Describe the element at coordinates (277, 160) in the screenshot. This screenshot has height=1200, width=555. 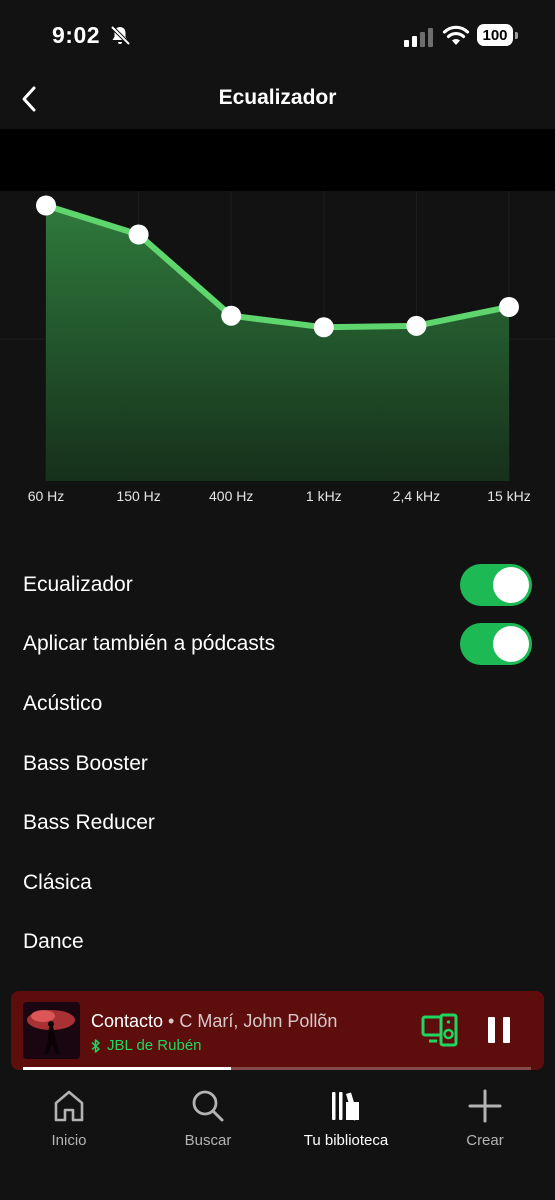
I see `header-banner` at that location.